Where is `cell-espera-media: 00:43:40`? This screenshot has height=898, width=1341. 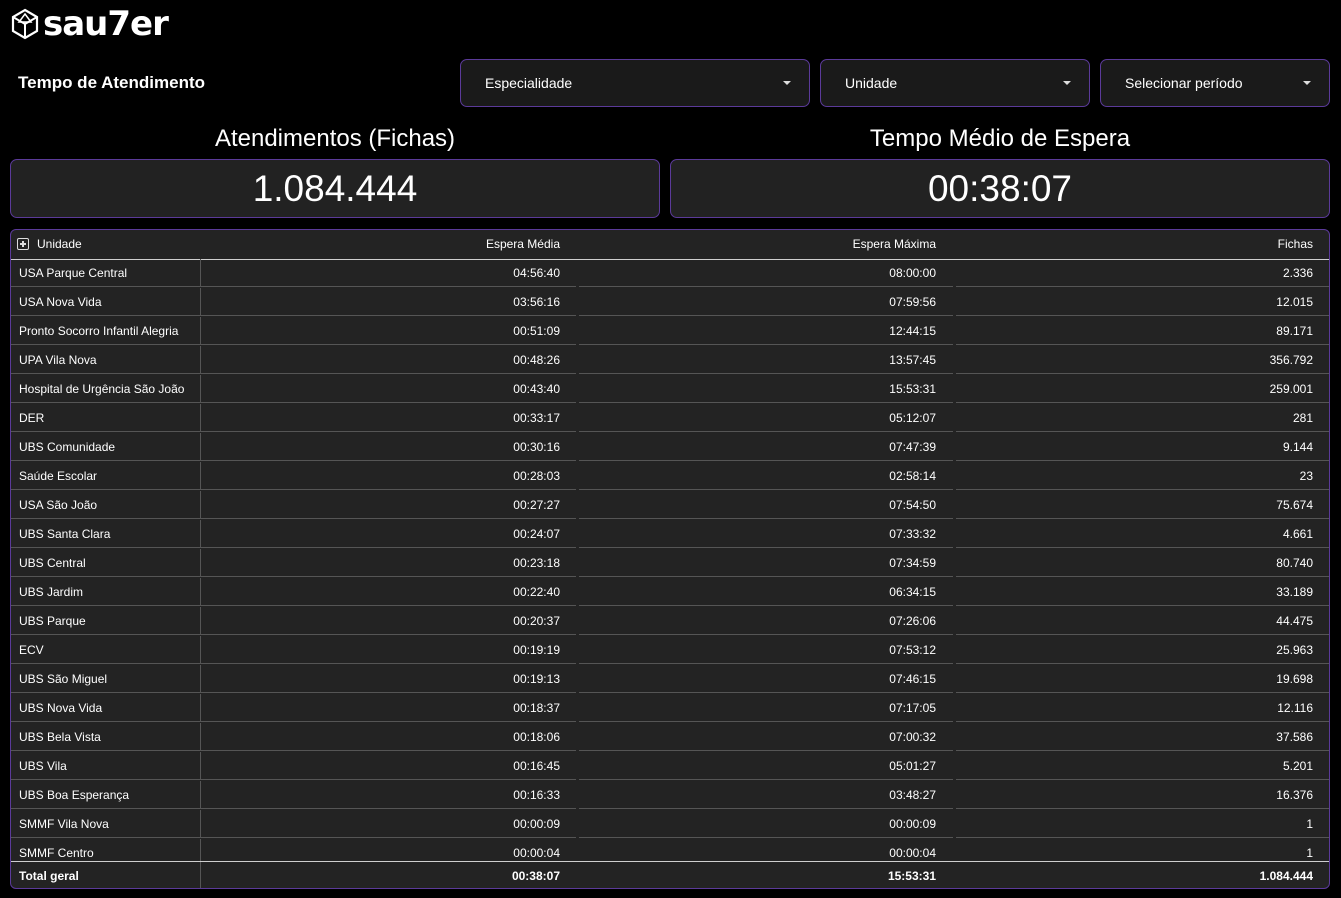
cell-espera-media: 00:43:40 is located at coordinates (388, 389).